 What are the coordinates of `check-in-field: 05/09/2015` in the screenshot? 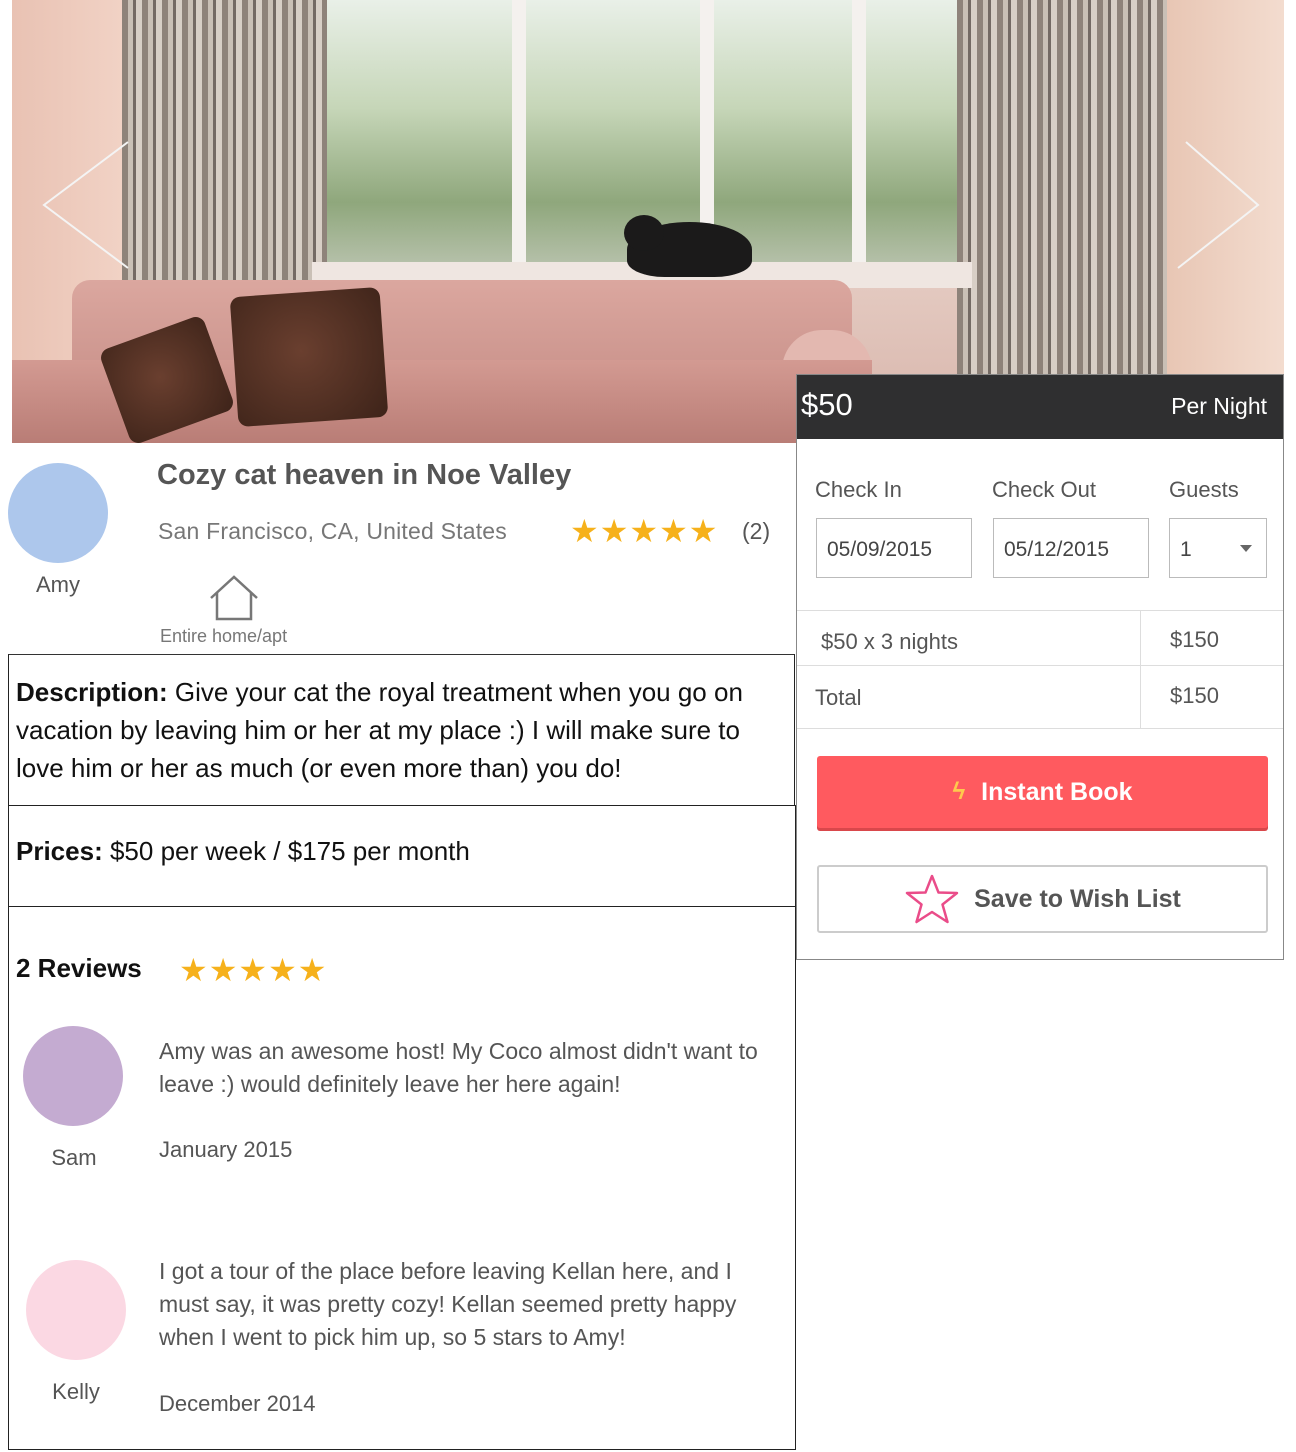 It's located at (894, 548).